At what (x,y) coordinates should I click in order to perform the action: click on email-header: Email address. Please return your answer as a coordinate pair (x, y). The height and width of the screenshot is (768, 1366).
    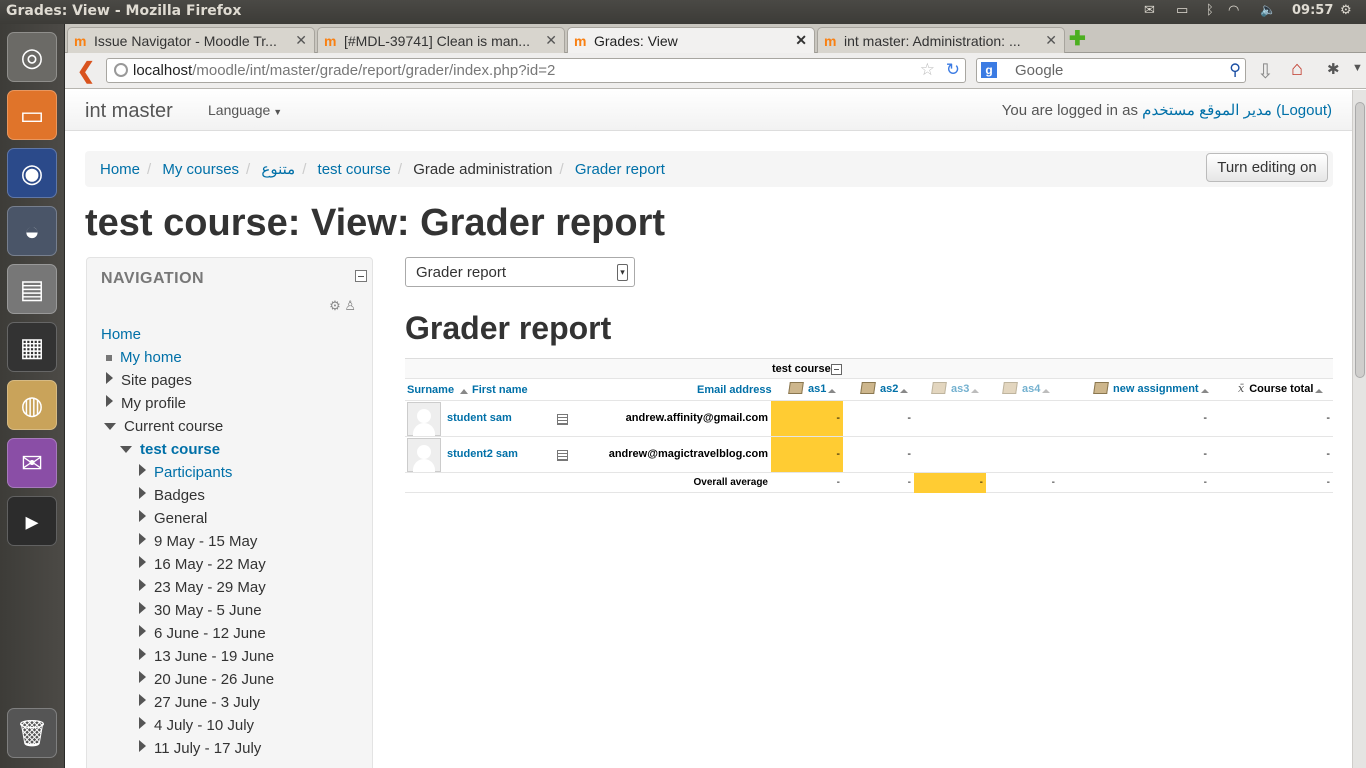
    Looking at the image, I should click on (734, 390).